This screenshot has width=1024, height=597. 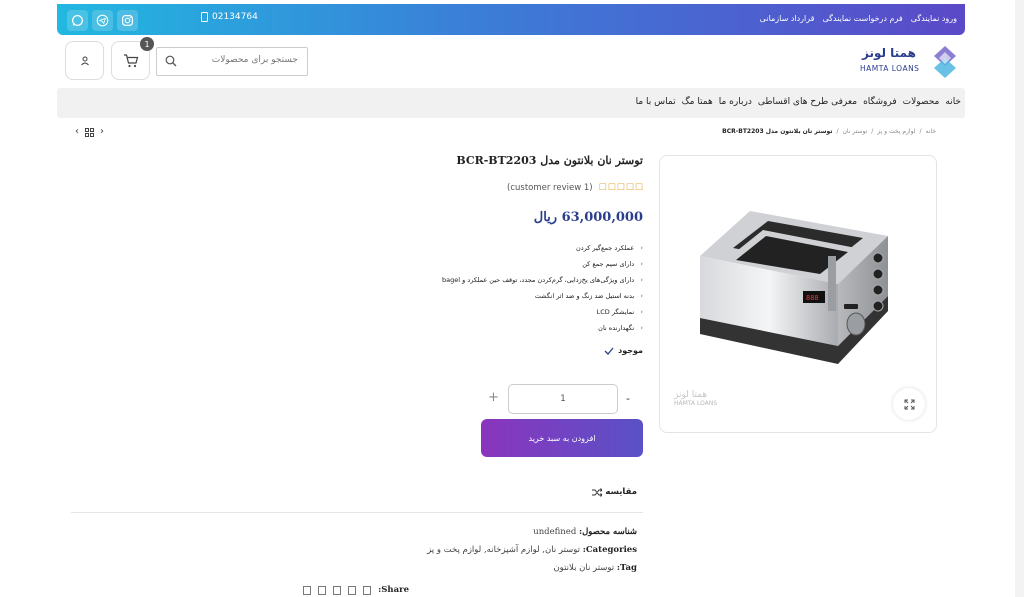 What do you see at coordinates (880, 102) in the screenshot?
I see `nav-item-shop: فروشگاه` at bounding box center [880, 102].